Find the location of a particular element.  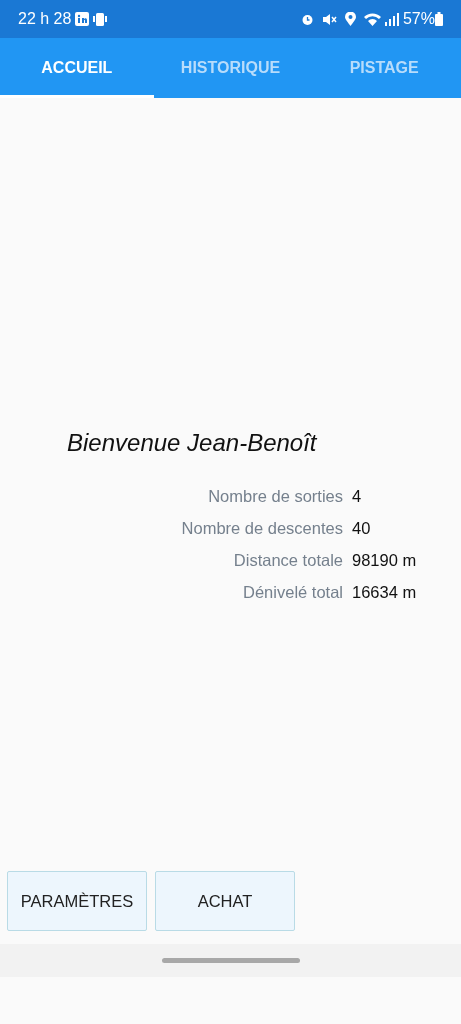

home-indicator is located at coordinates (230, 960).